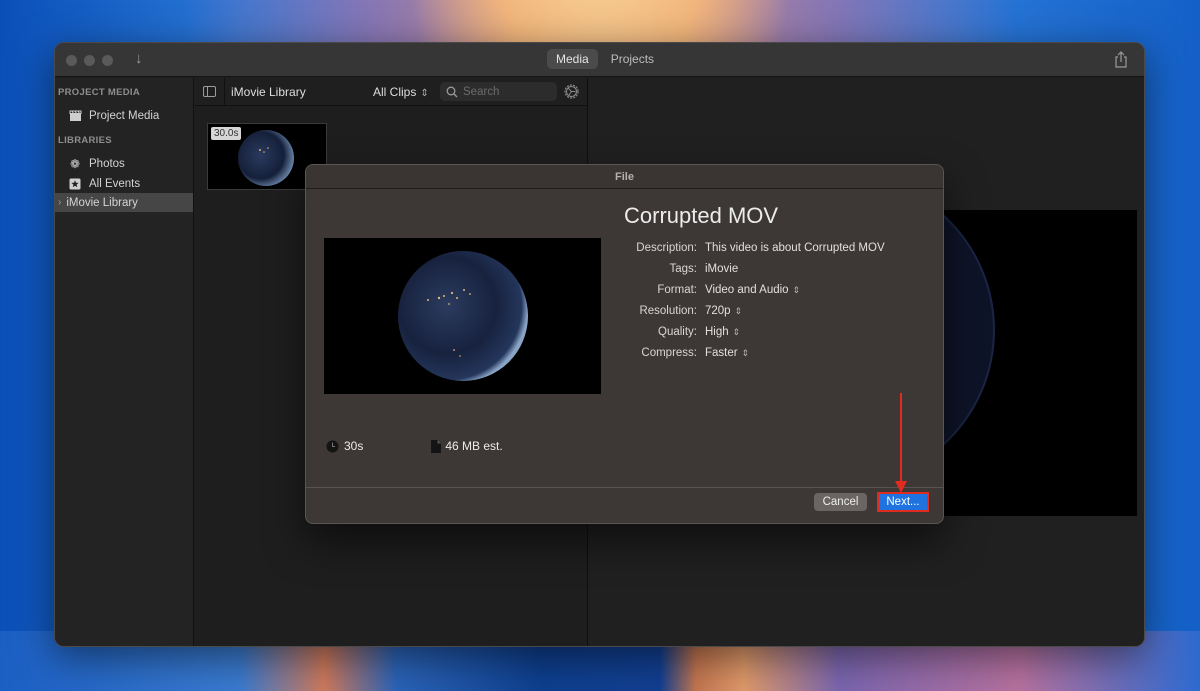  Describe the element at coordinates (414, 446) in the screenshot. I see `export-stats: 30s 46 MB est.` at that location.